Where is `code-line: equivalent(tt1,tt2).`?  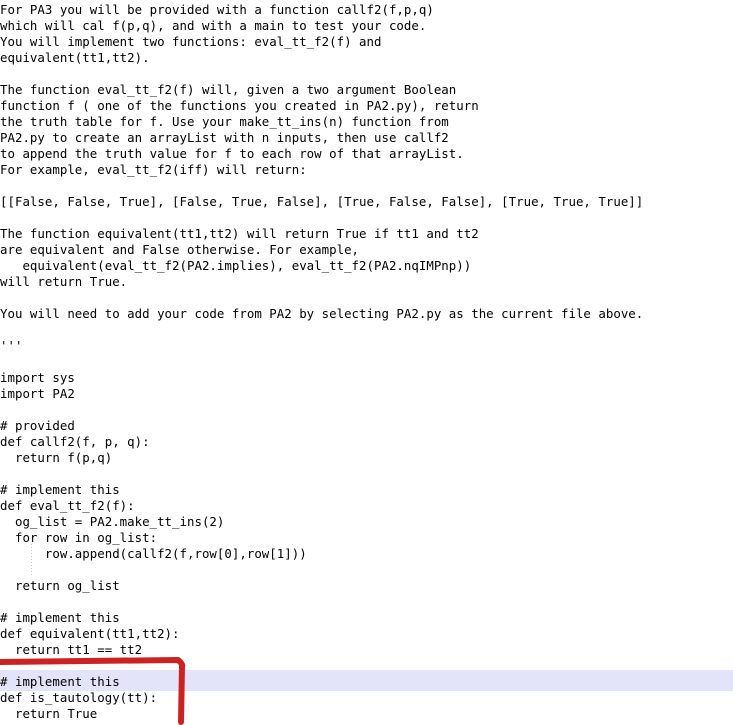
code-line: equivalent(tt1,tt2). is located at coordinates (75, 58).